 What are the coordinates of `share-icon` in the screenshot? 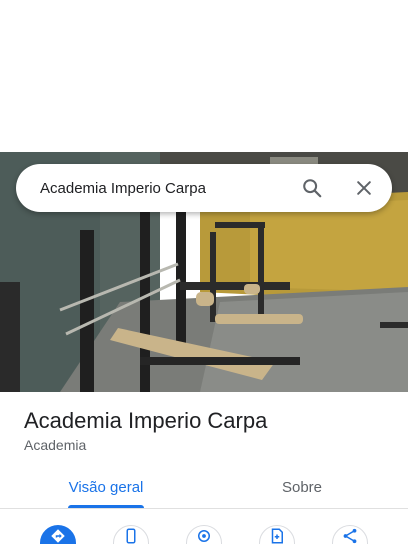 It's located at (350, 536).